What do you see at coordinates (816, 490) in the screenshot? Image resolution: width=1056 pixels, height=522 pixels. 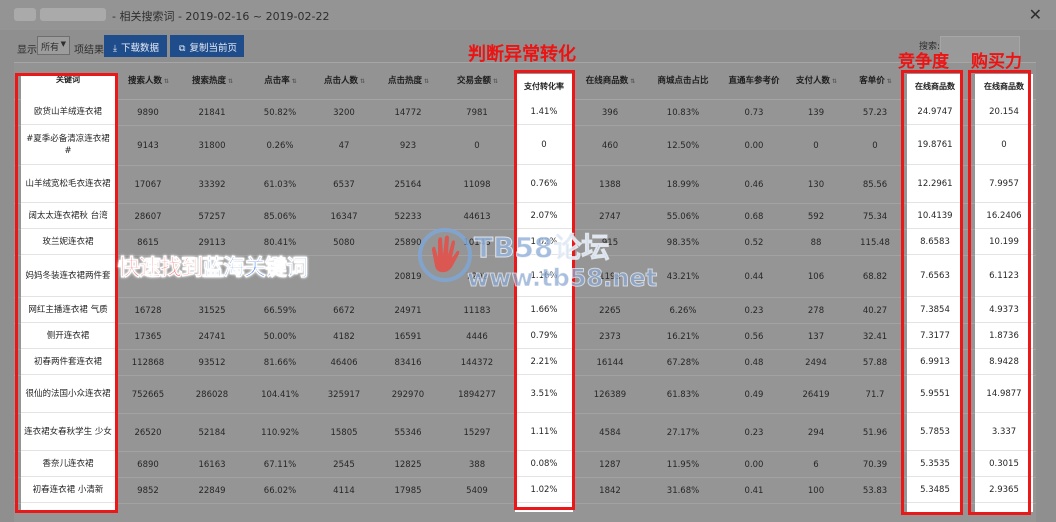 I see `table-cell: 100` at bounding box center [816, 490].